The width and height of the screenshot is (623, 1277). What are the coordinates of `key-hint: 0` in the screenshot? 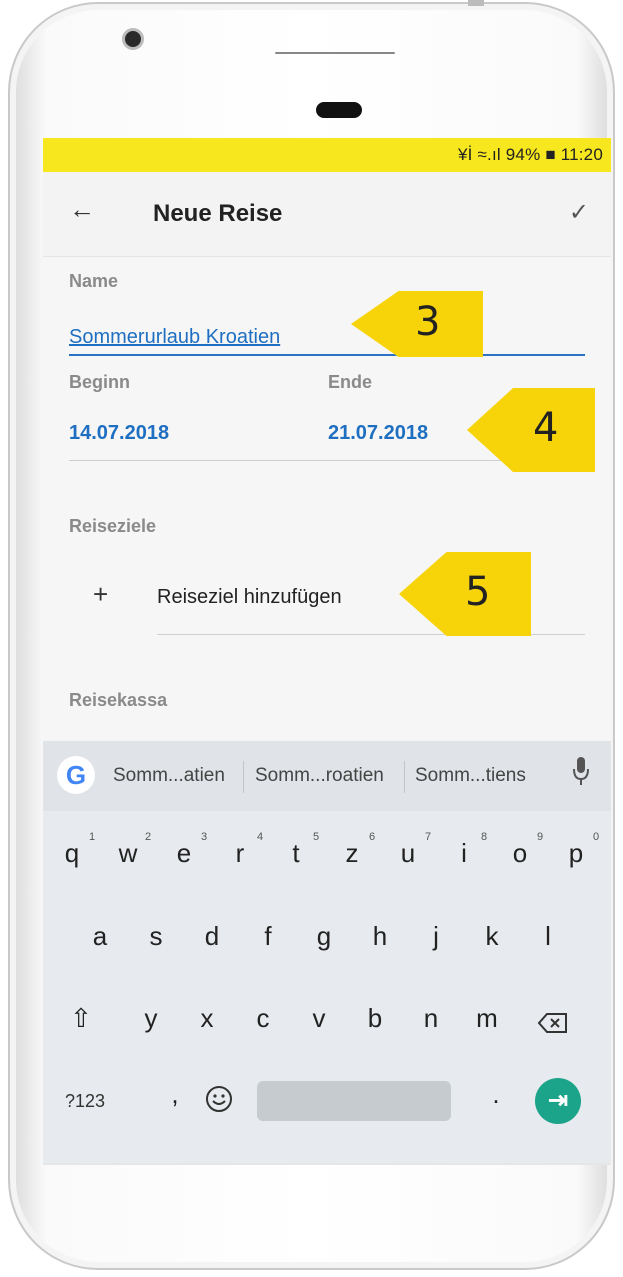 It's located at (596, 837).